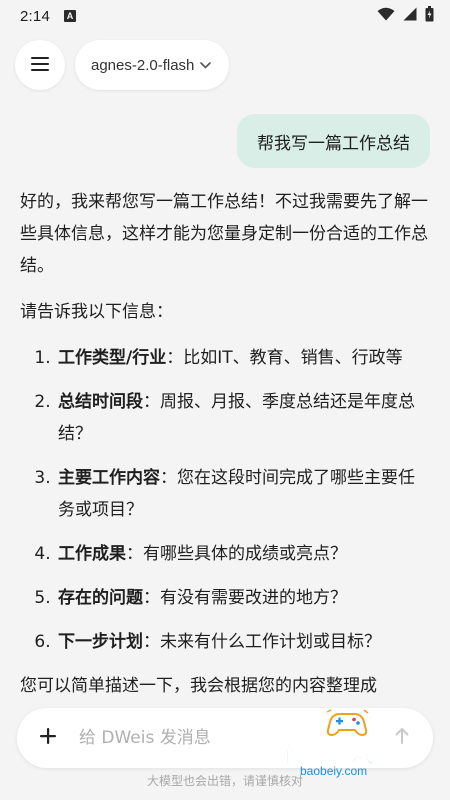  I want to click on model-selector: agnes-2.0-flash, so click(152, 65).